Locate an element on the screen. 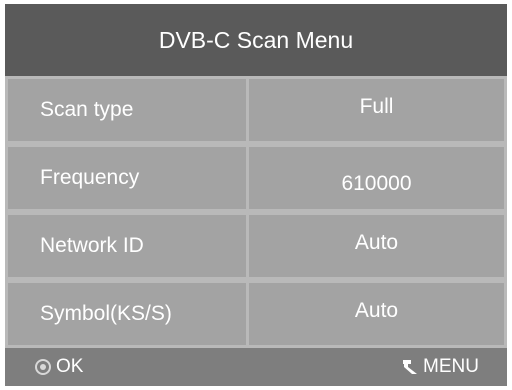 The width and height of the screenshot is (512, 390). scan-type-value-cell: Full is located at coordinates (376, 110).